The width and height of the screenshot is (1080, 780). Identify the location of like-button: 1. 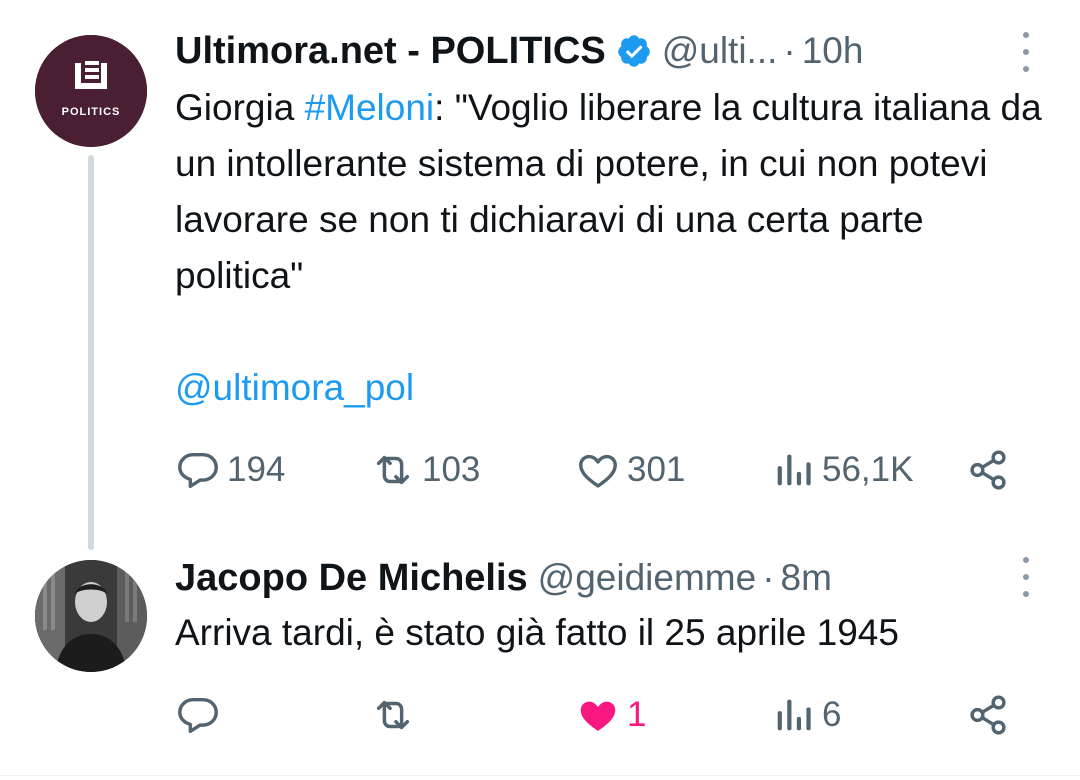
(610, 715).